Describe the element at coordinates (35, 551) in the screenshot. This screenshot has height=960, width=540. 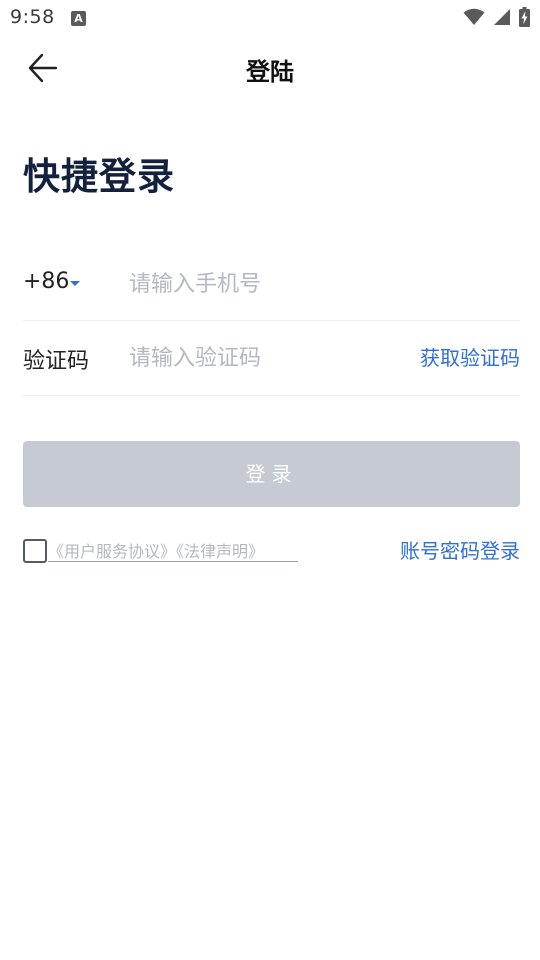
I see `agreement-checkbox` at that location.